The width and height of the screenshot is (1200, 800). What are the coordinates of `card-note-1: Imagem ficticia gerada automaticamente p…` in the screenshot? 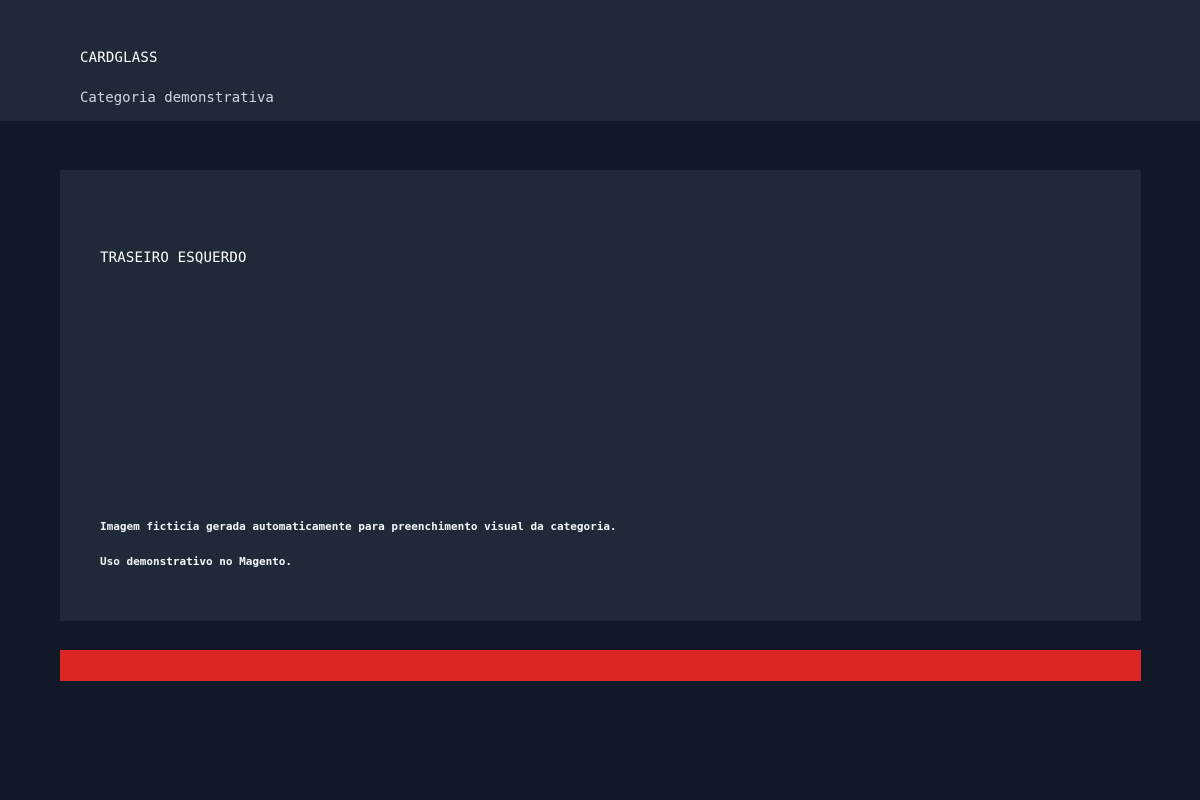 It's located at (358, 526).